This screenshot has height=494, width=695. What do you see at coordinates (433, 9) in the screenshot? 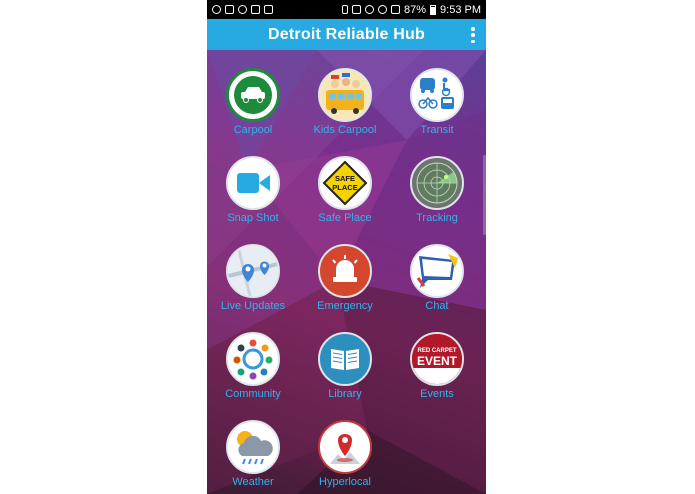
I see `battery-icon` at bounding box center [433, 9].